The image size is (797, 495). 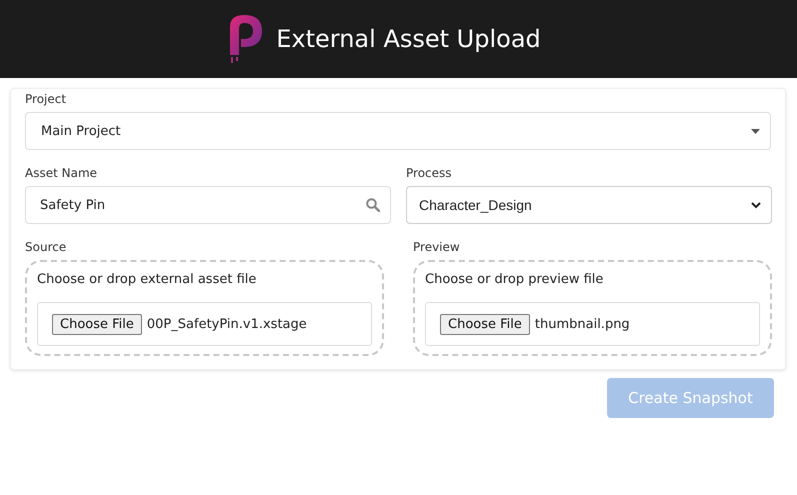 What do you see at coordinates (46, 247) in the screenshot?
I see `field-label: Source` at bounding box center [46, 247].